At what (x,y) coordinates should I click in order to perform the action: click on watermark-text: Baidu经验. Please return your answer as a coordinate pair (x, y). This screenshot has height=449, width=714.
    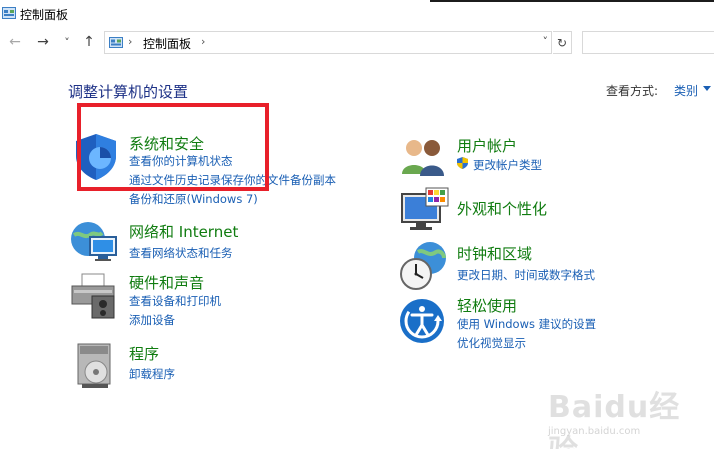
    Looking at the image, I should click on (614, 419).